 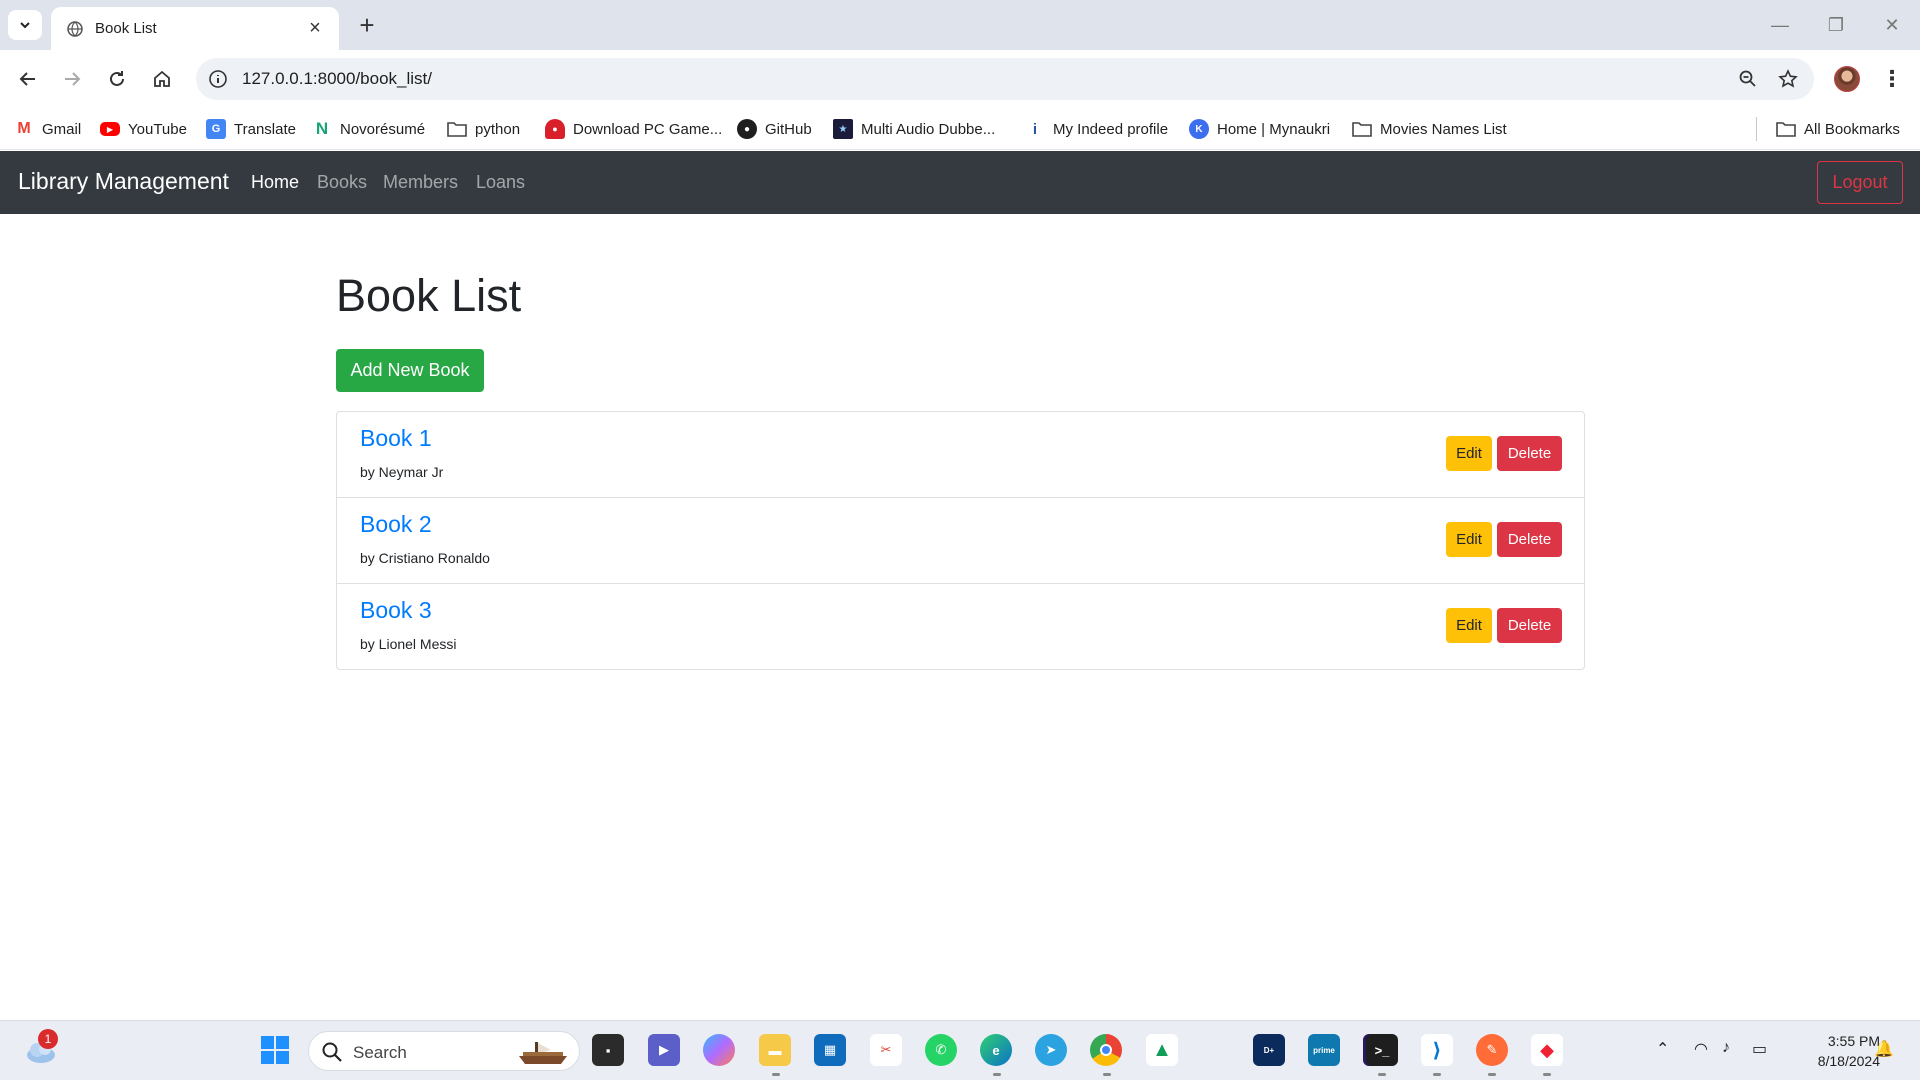 I want to click on battery-icon: ▭, so click(x=1759, y=1049).